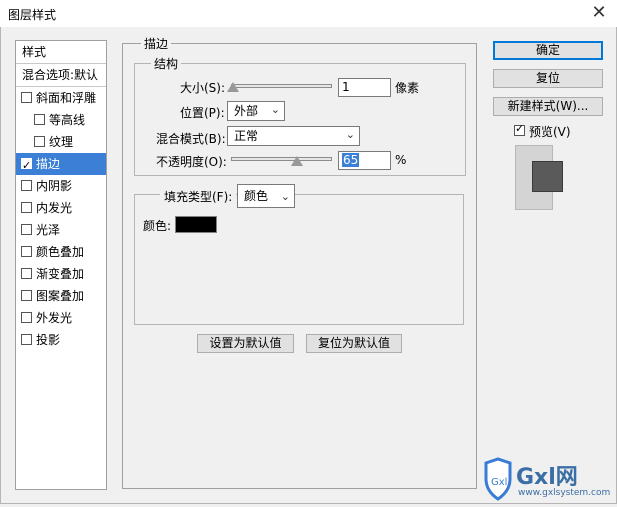 The height and width of the screenshot is (507, 617). I want to click on style-item: 等高线, so click(61, 120).